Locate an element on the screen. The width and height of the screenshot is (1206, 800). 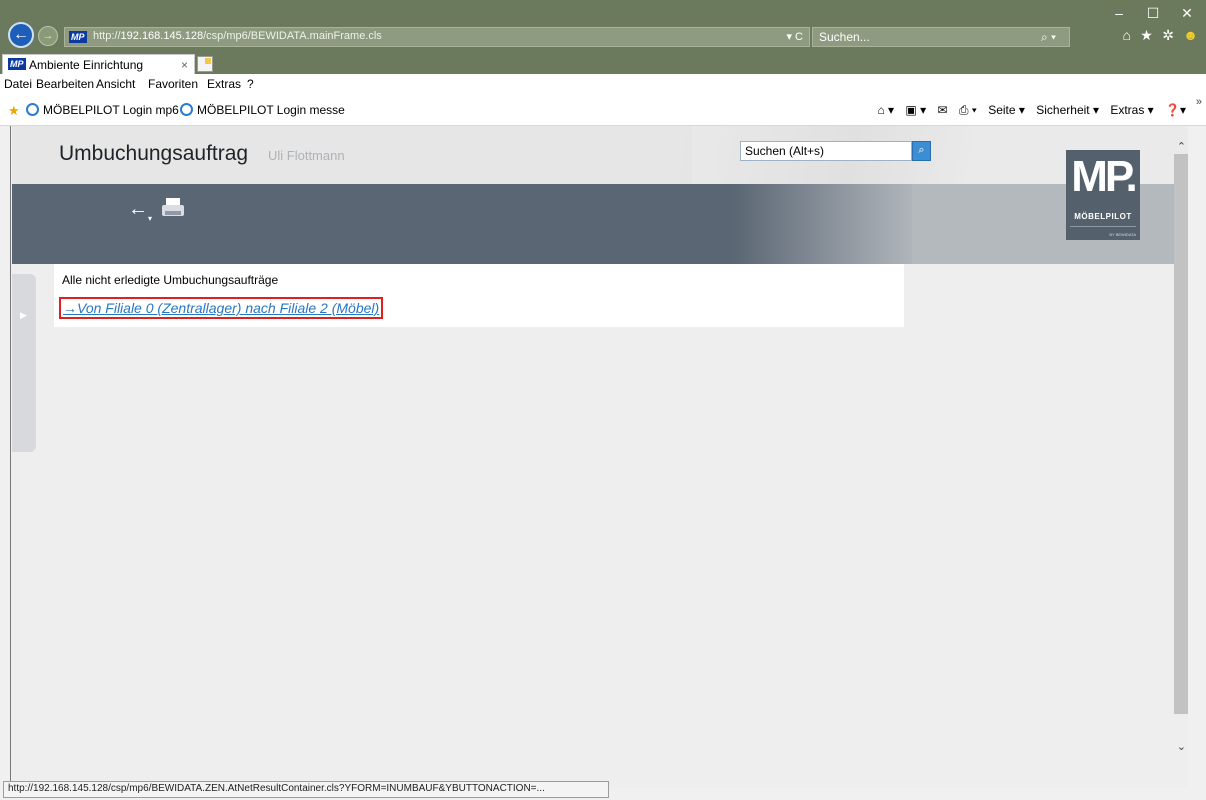
toolbar-right is located at coordinates (1050, 224).